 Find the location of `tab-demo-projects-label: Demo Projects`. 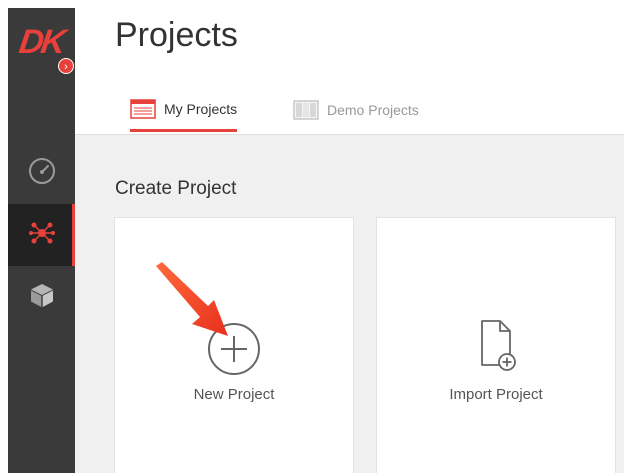

tab-demo-projects-label: Demo Projects is located at coordinates (373, 110).